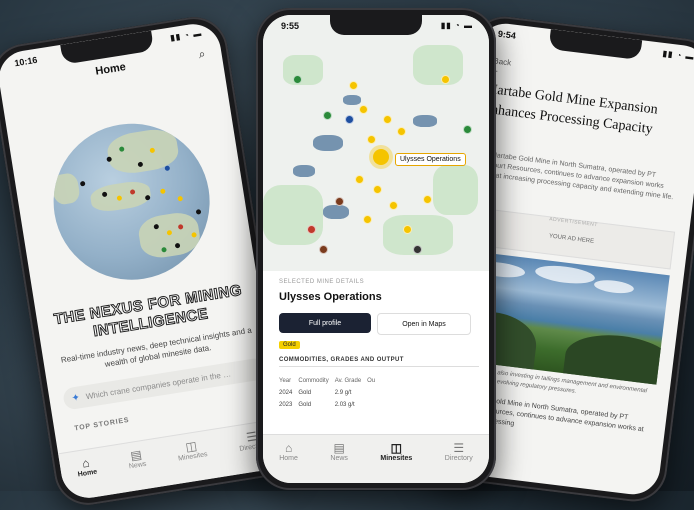 The height and width of the screenshot is (510, 694). Describe the element at coordinates (289, 345) in the screenshot. I see `commodity-badge: Gold` at that location.